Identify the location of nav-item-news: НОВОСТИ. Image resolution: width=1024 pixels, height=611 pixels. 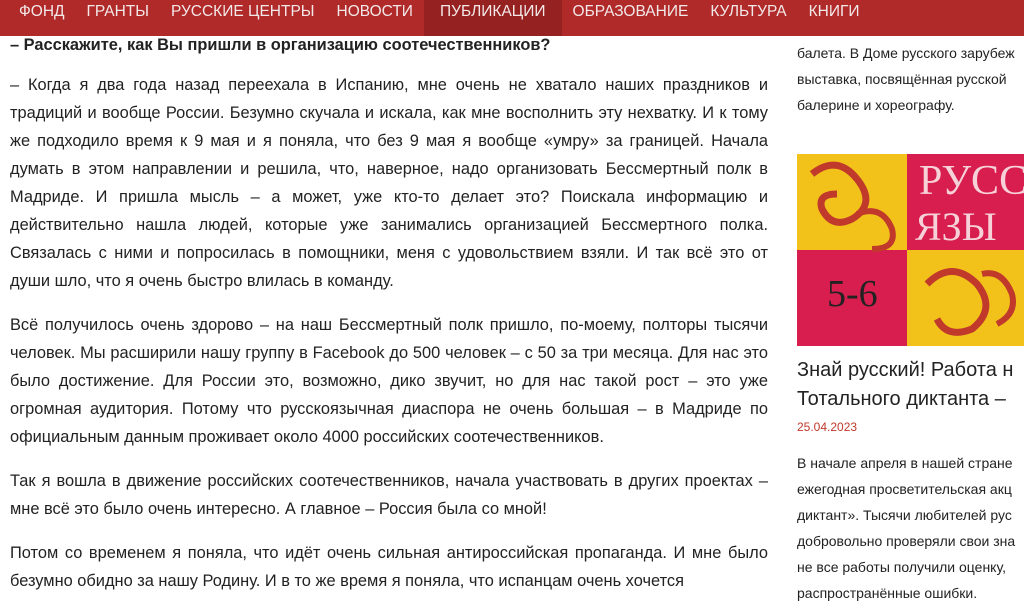
(375, 18).